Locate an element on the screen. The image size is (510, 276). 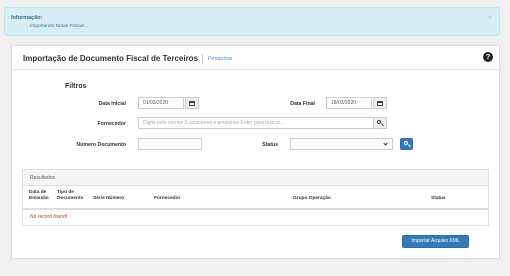
help-icon: ? is located at coordinates (488, 57).